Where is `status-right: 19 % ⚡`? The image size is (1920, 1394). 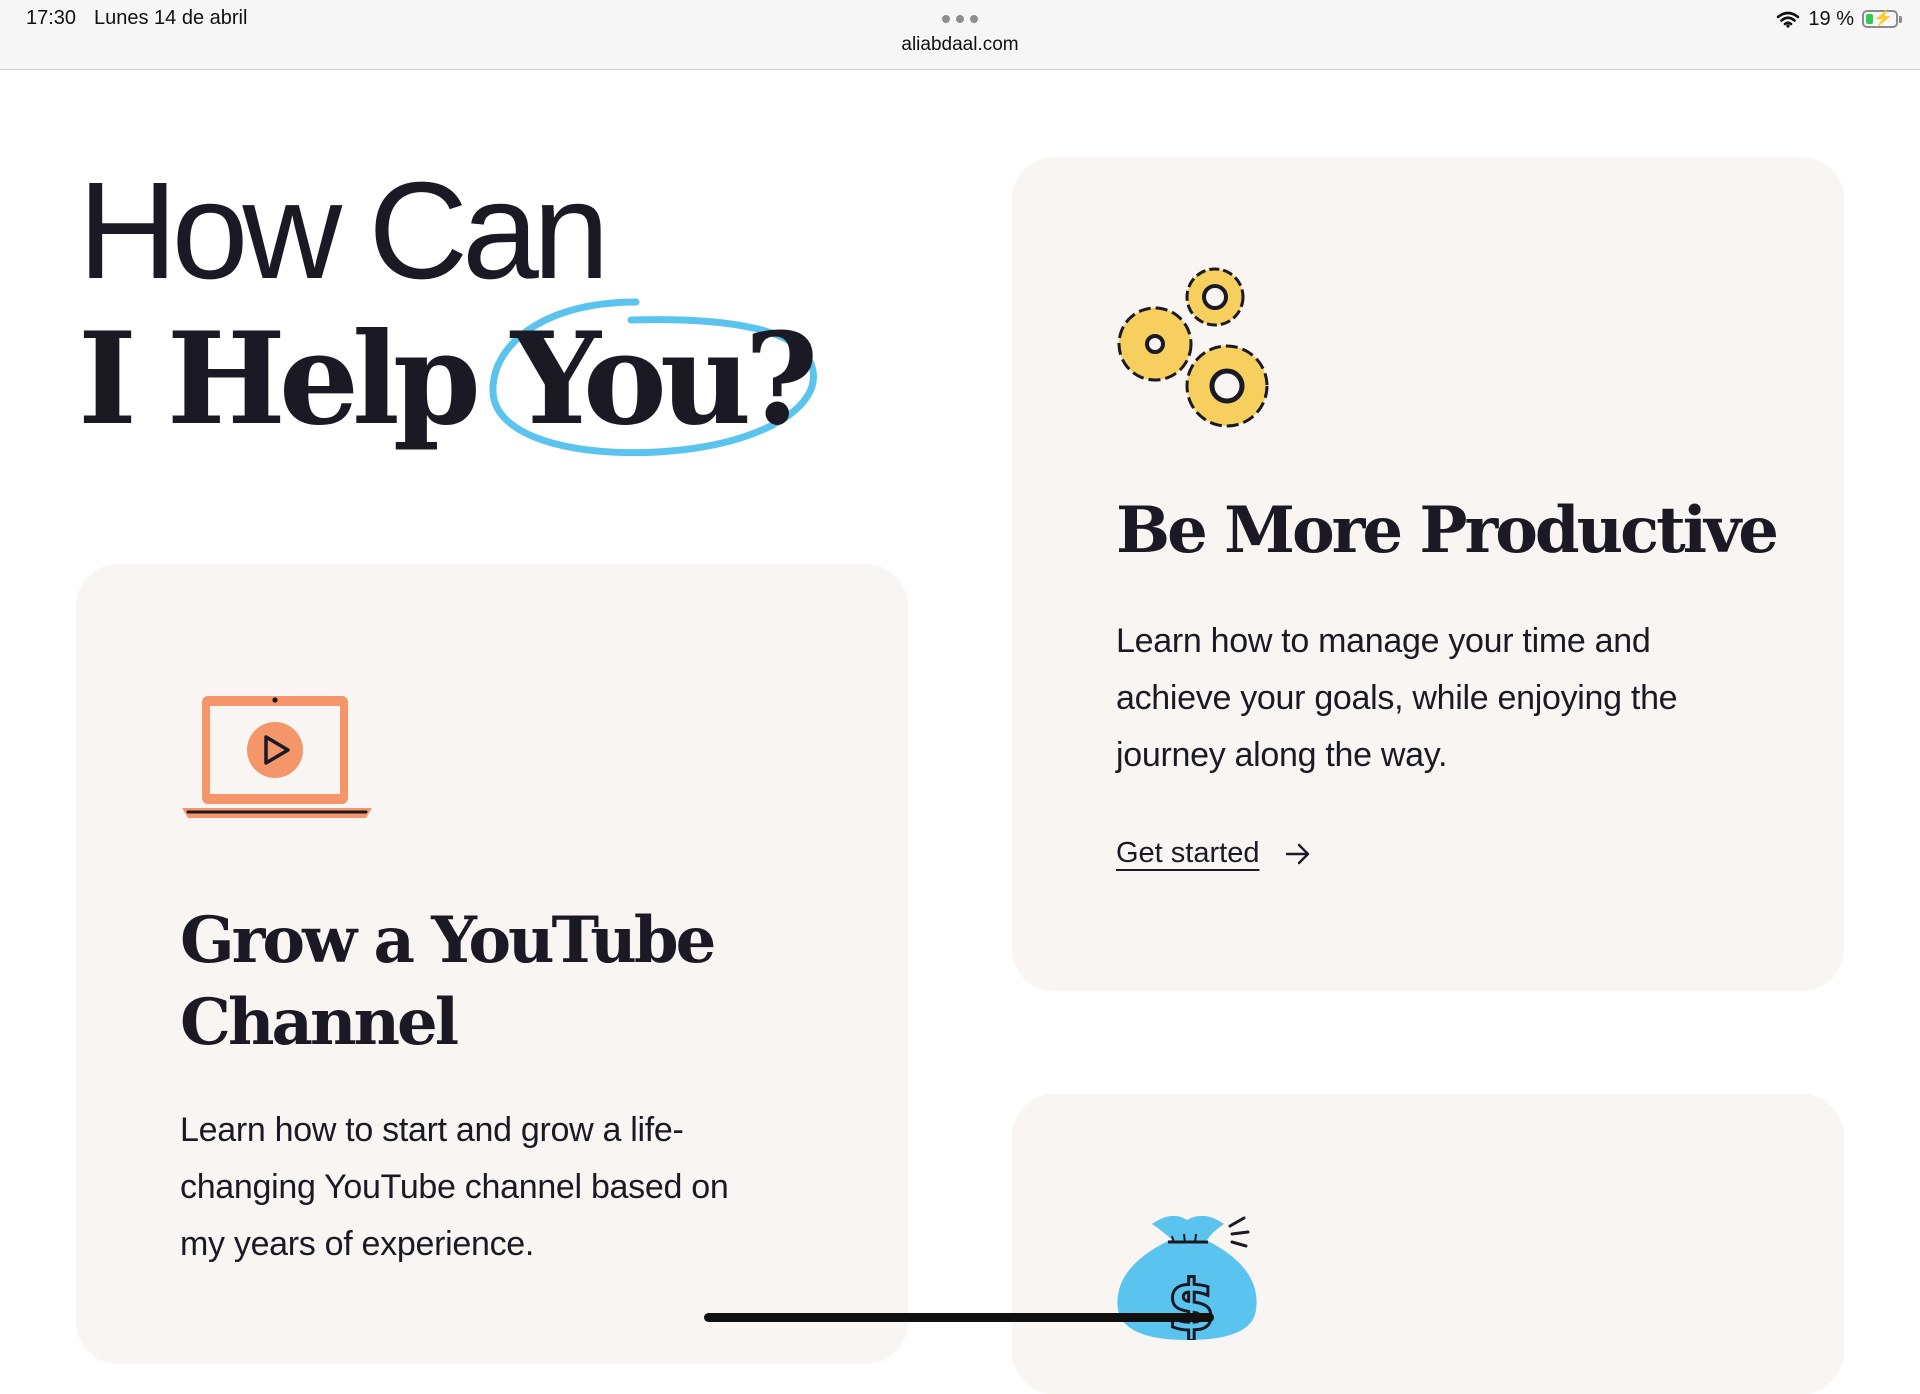
status-right: 19 % ⚡ is located at coordinates (1839, 19).